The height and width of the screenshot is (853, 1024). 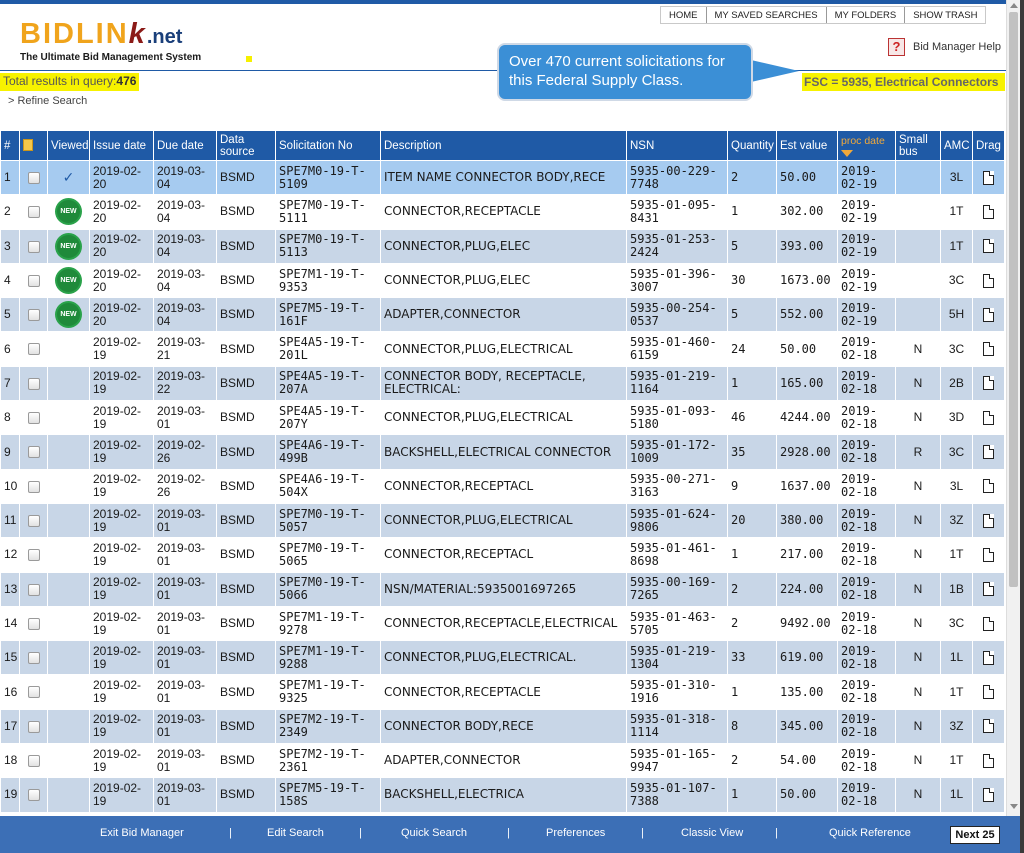 I want to click on bid-manager-help: ? Bid Manager Help, so click(x=944, y=47).